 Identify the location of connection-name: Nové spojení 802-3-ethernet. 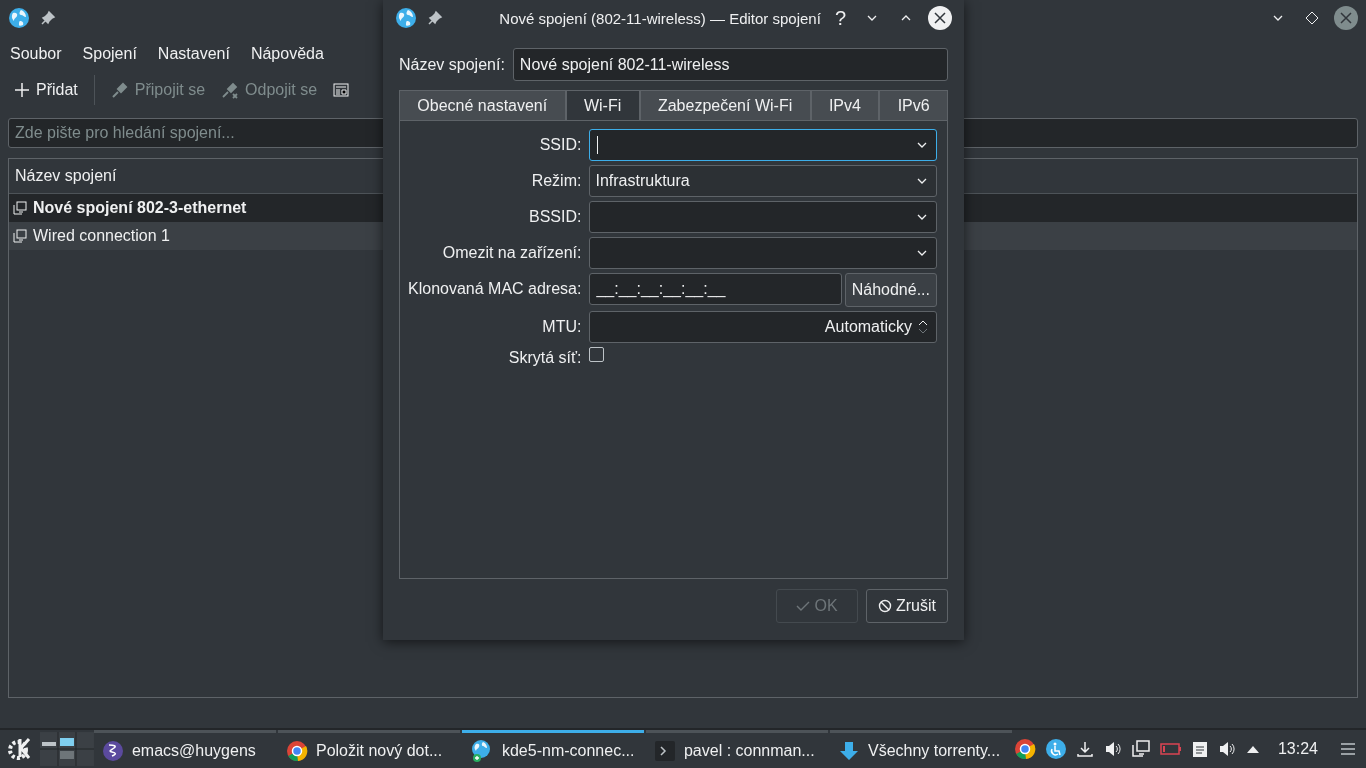
(140, 208).